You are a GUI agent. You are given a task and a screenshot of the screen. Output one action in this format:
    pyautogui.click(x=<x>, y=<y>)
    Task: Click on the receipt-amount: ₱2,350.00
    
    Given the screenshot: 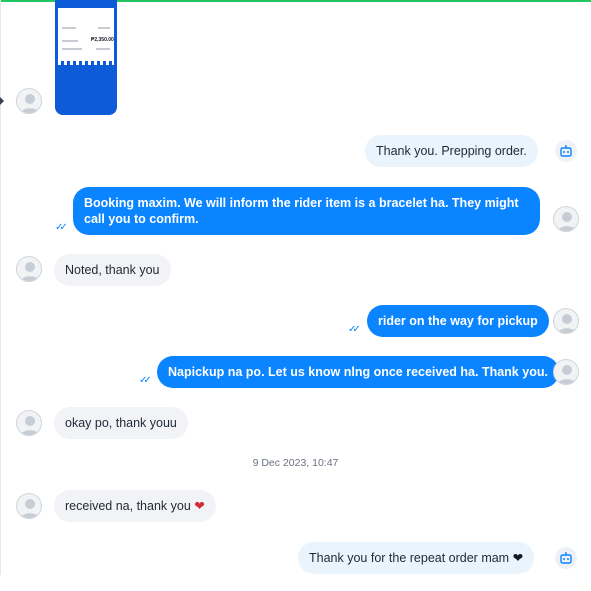 What is the action you would take?
    pyautogui.click(x=102, y=40)
    